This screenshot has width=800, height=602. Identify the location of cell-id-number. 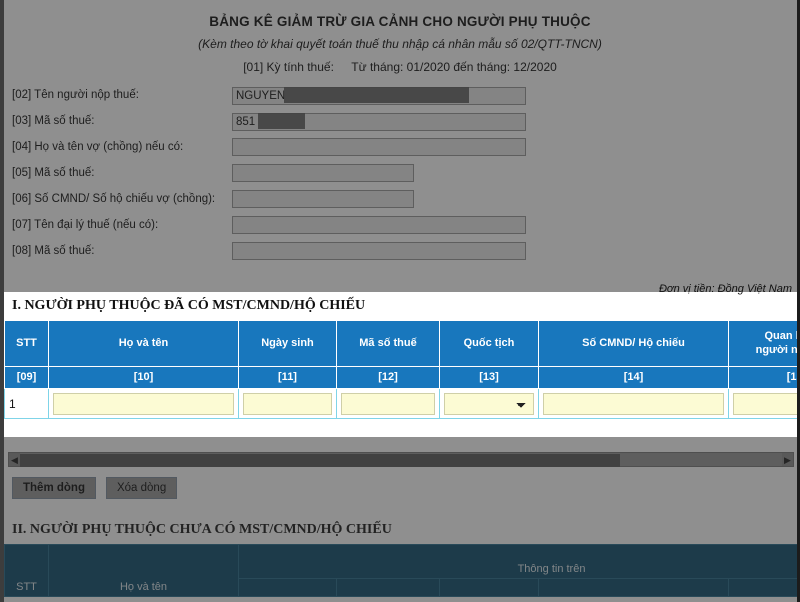
(633, 403).